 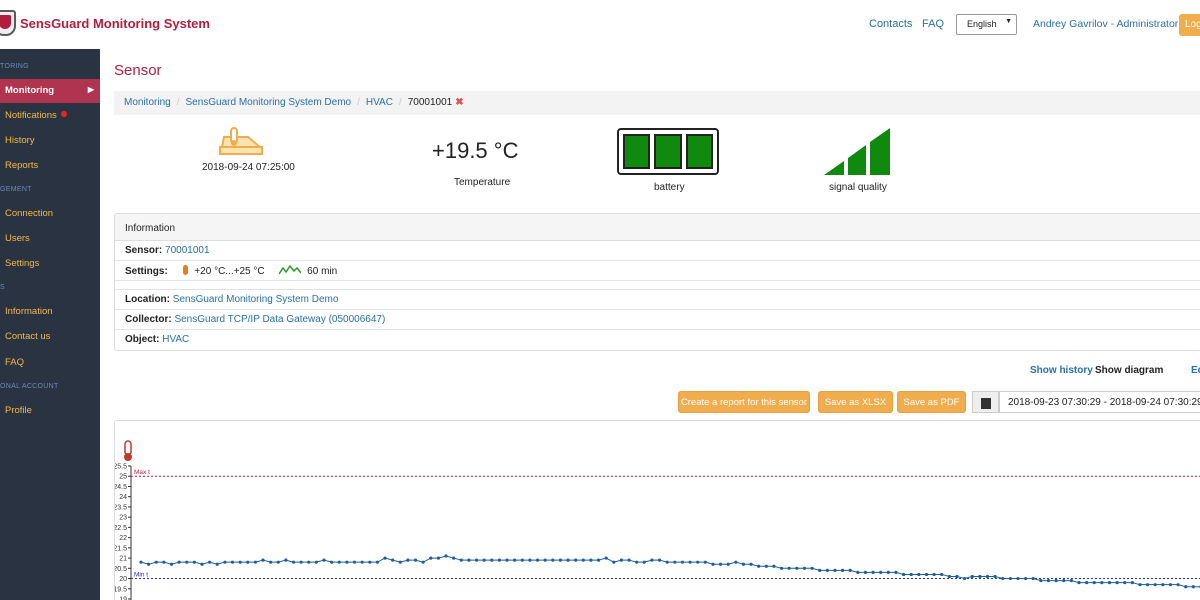 I want to click on settings-temp-range: +20 °C...+25 °C, so click(x=229, y=271).